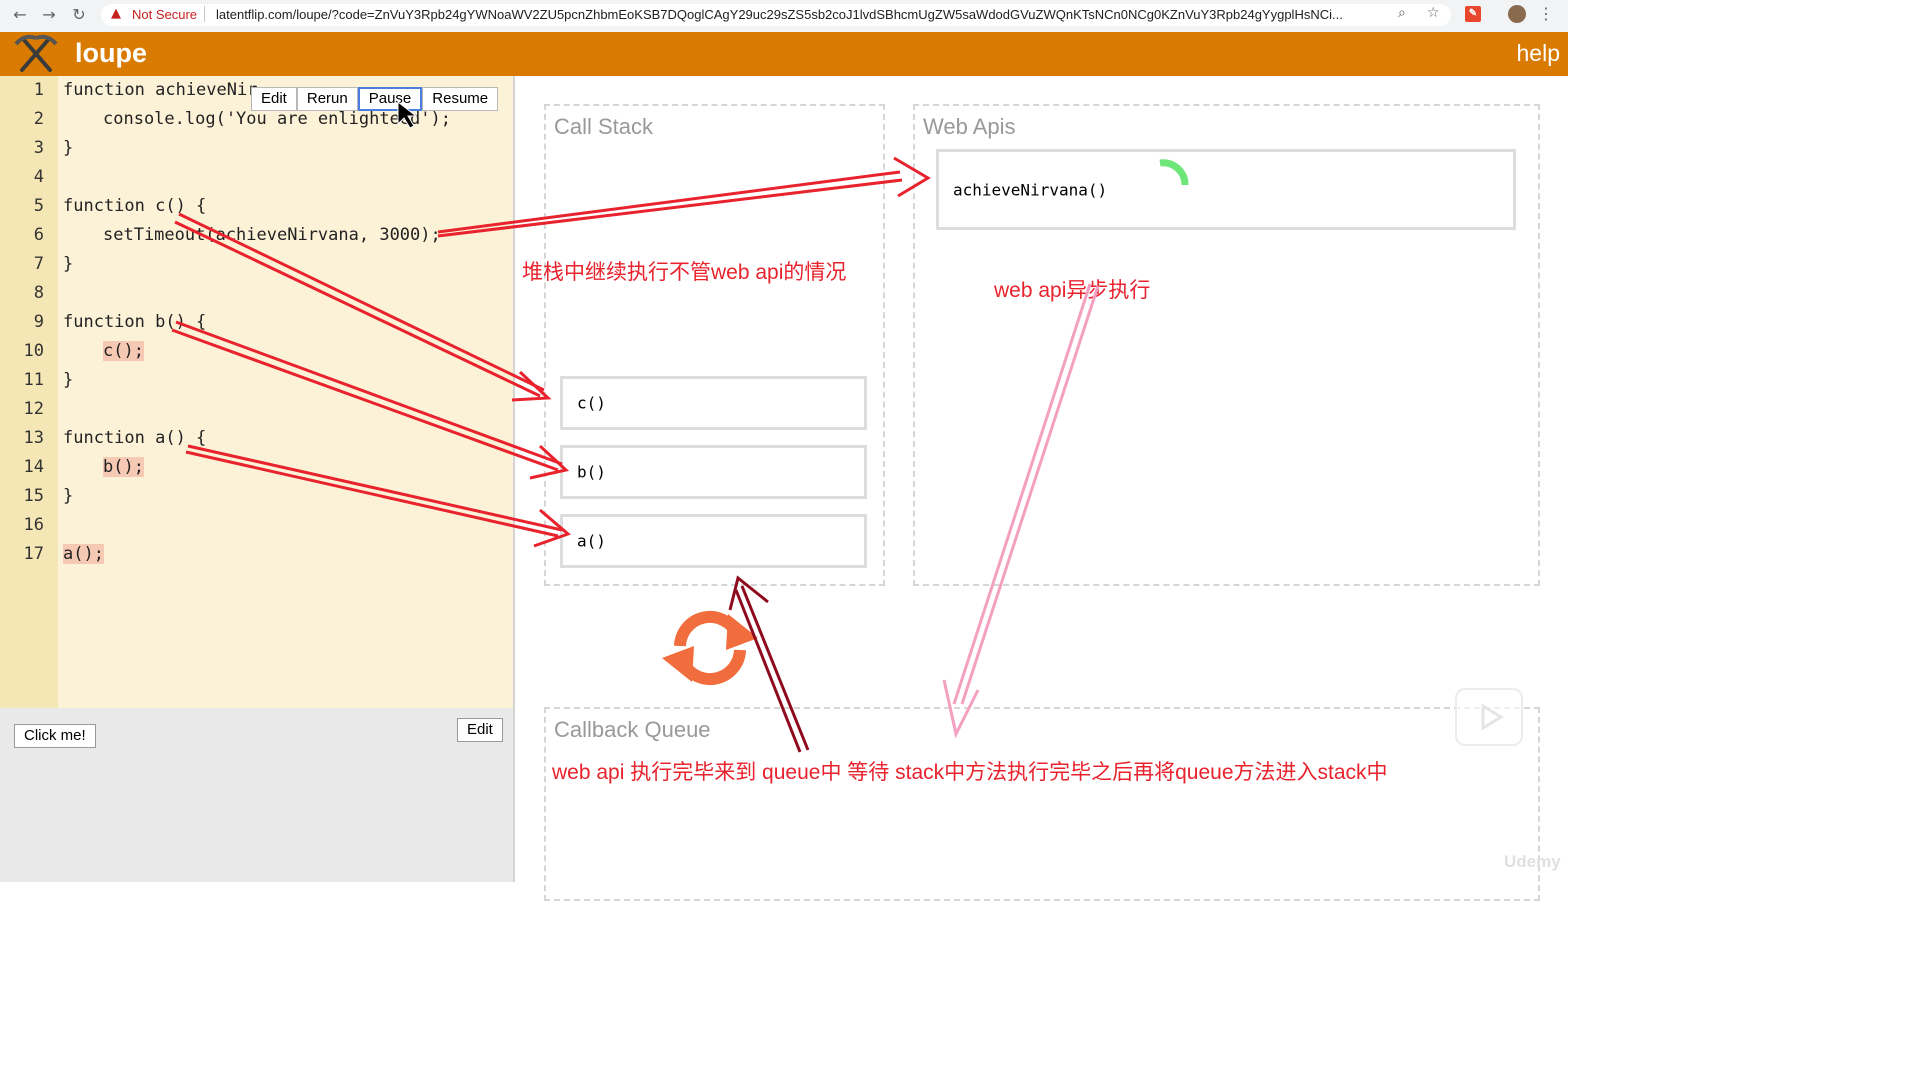 This screenshot has height=1080, width=1920. Describe the element at coordinates (116, 13) in the screenshot. I see `warning-icon: ▲` at that location.